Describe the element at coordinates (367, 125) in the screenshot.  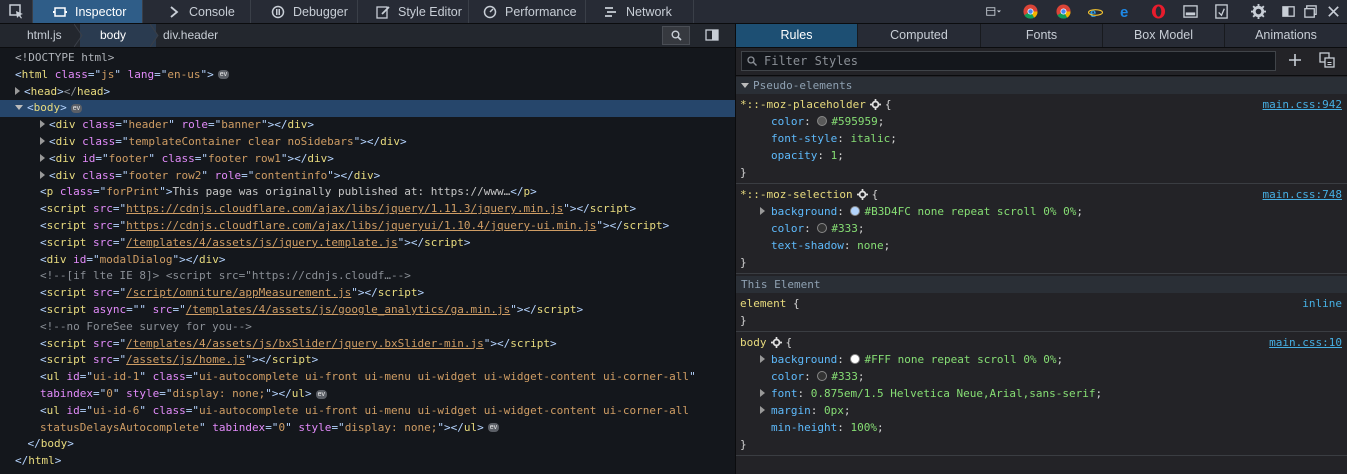
I see `markup-node: <div class="header" role="banner"></div>` at that location.